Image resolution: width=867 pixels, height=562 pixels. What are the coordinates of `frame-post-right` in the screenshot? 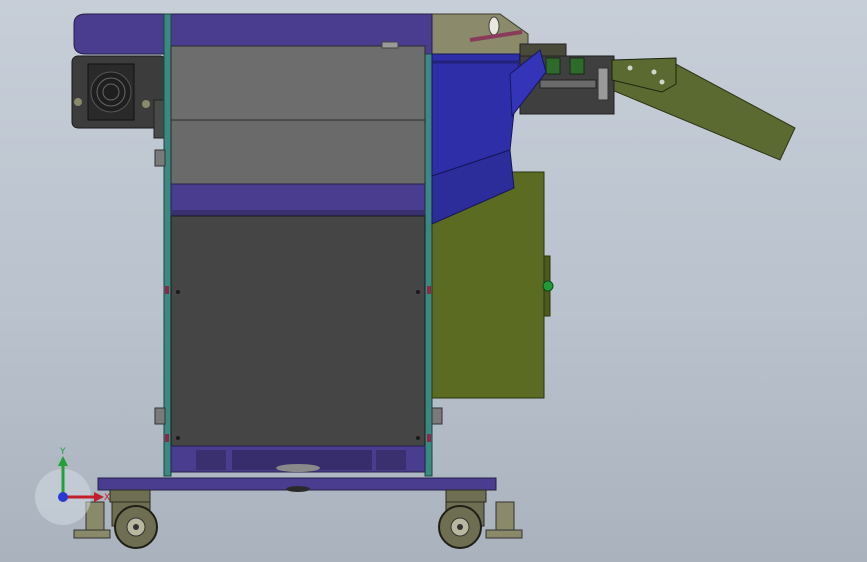 It's located at (428, 265).